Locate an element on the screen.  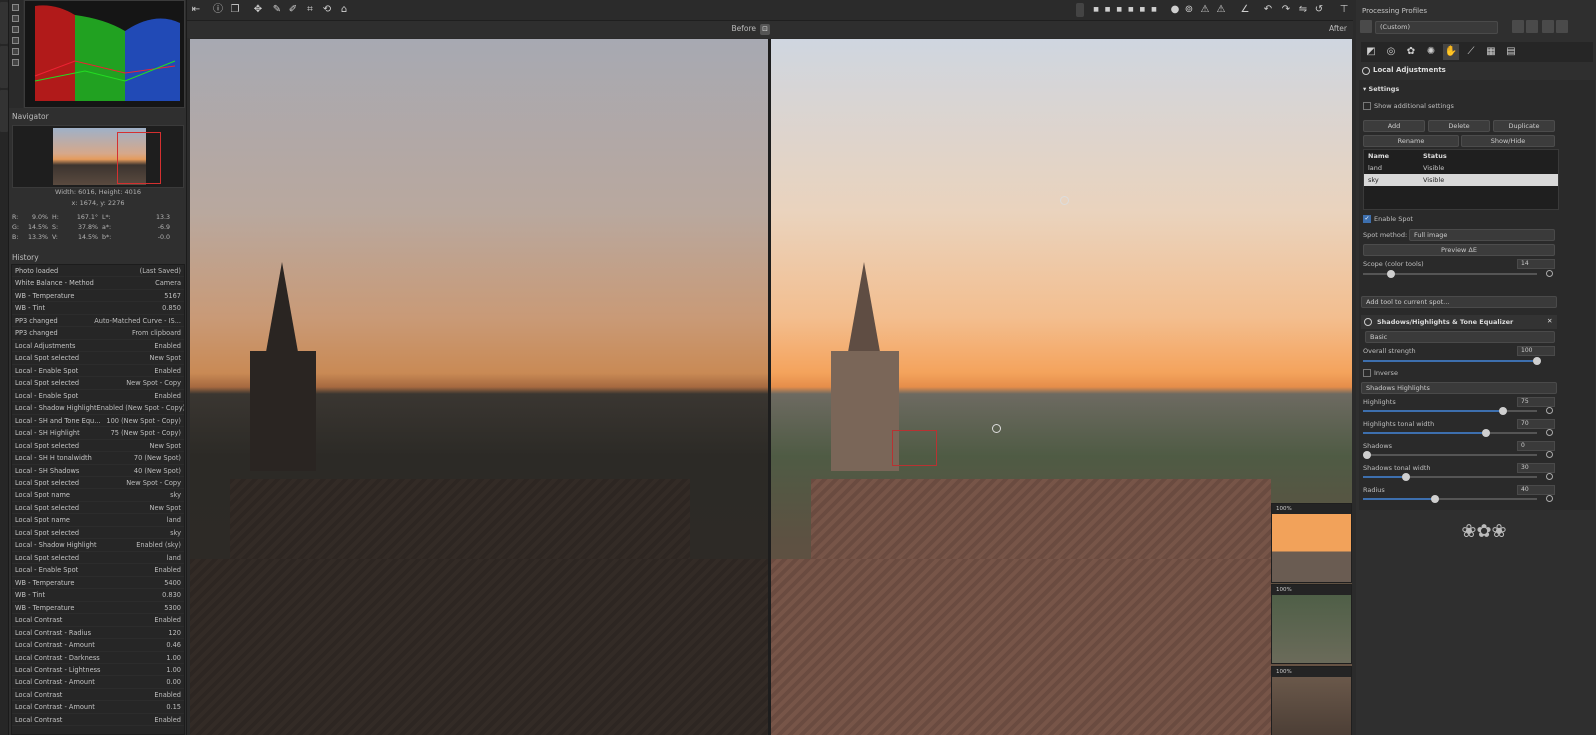
navigator-thumbnail is located at coordinates (107, 156).